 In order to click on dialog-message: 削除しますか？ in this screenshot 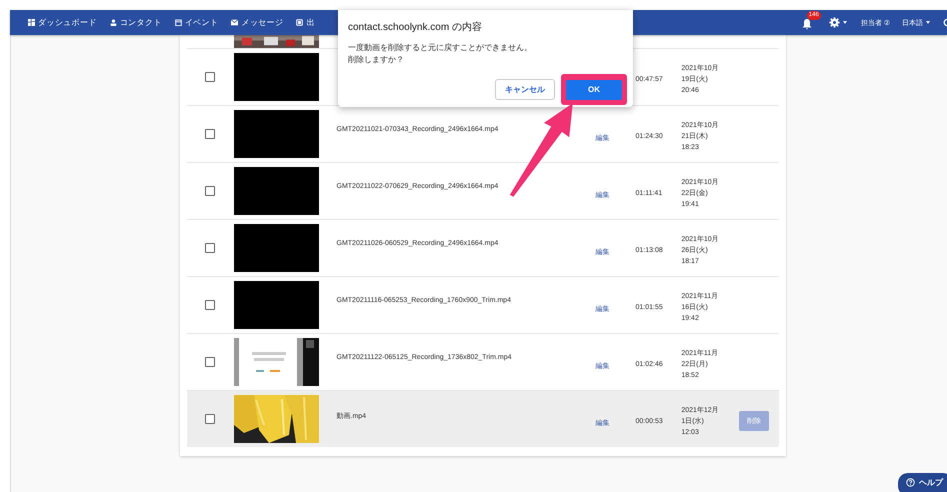, I will do `click(376, 60)`.